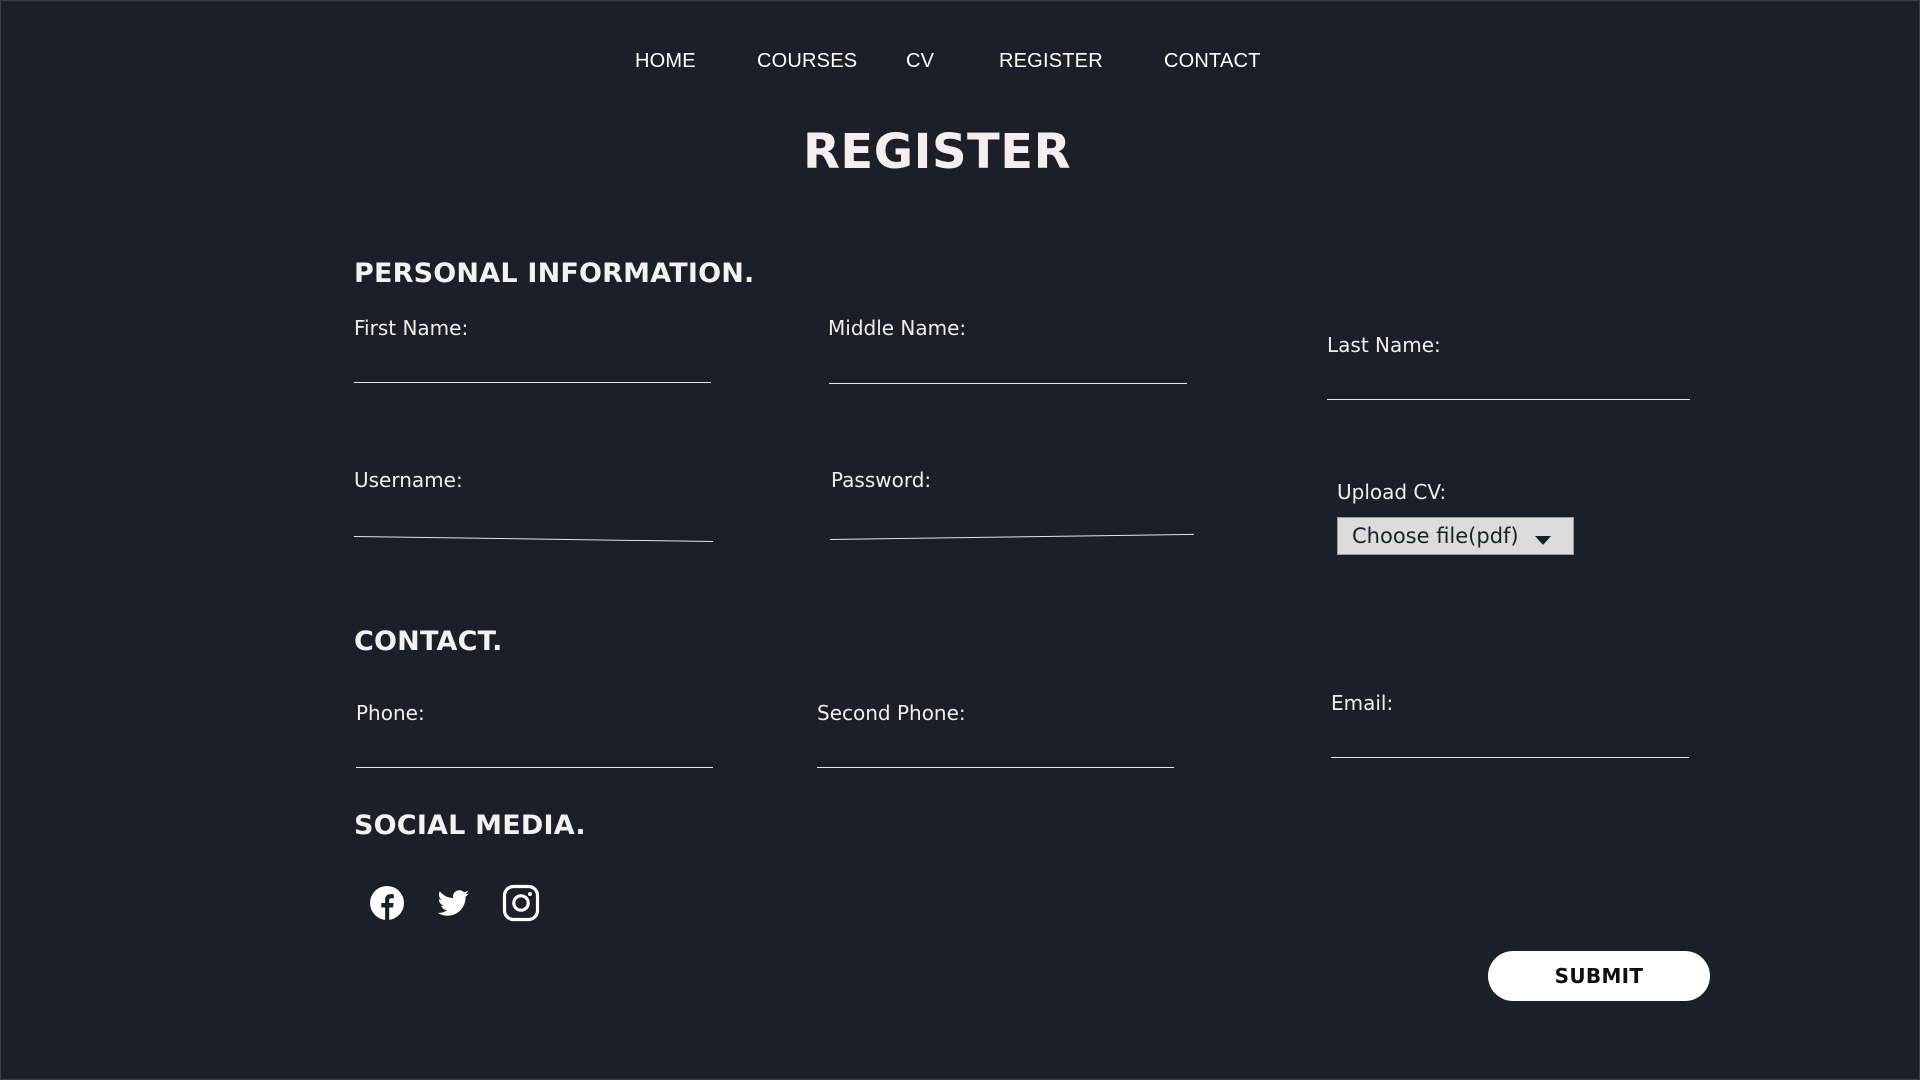 The image size is (1920, 1080). What do you see at coordinates (1384, 345) in the screenshot?
I see `last-name-label: Last Name:` at bounding box center [1384, 345].